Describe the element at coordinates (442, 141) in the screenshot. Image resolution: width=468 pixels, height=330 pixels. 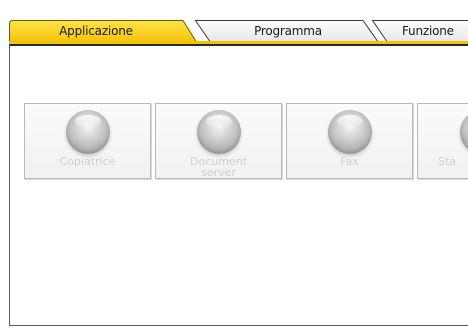
I see `app-button-stampante: Sta` at that location.